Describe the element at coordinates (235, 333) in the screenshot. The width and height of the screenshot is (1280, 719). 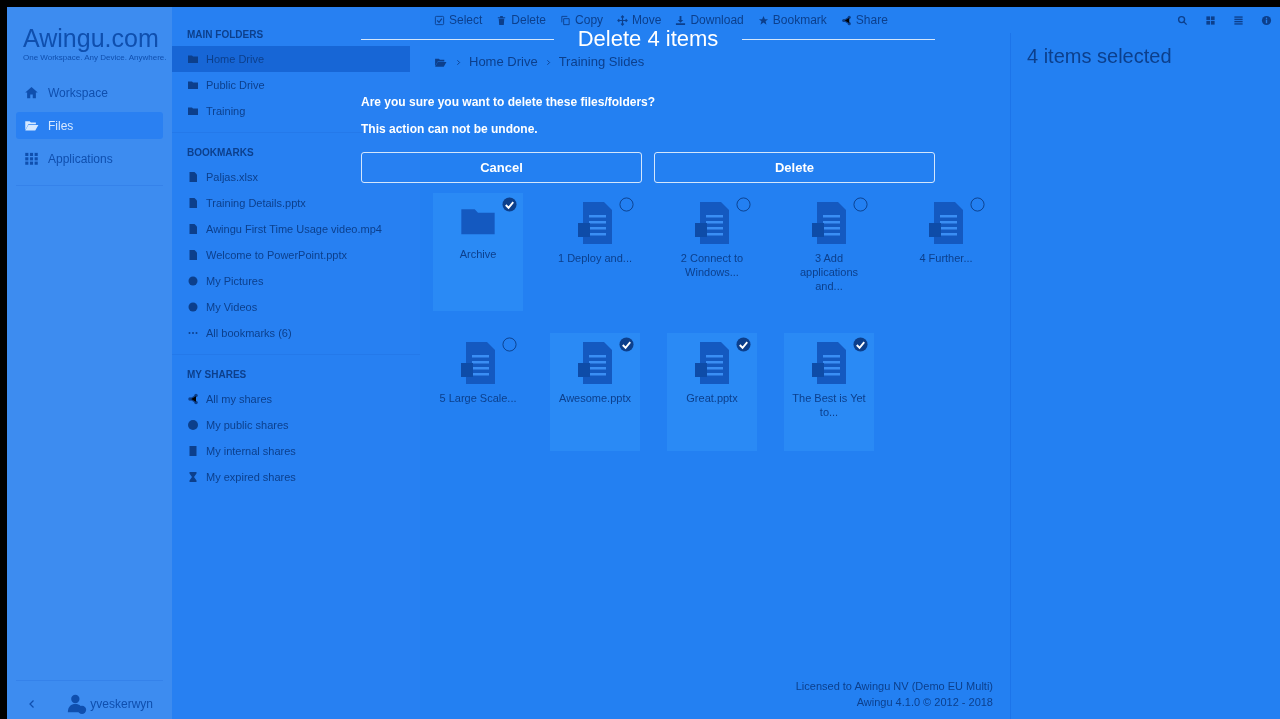
I see `folder-item: All bookmarks (6)` at that location.